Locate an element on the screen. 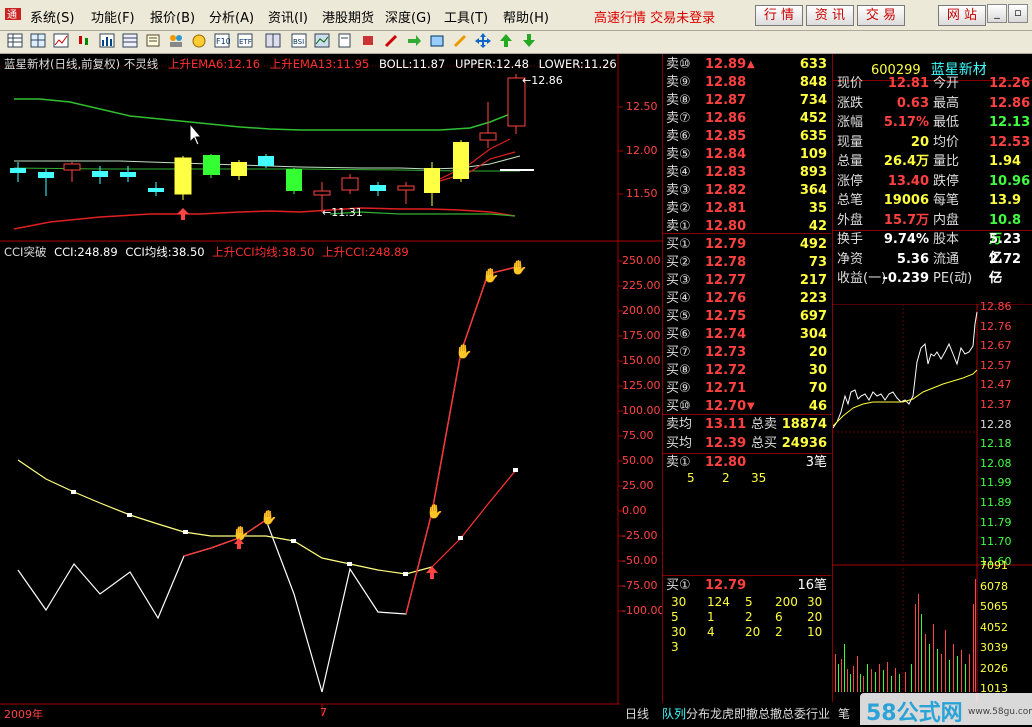  level-price: 12.75 is located at coordinates (726, 316).